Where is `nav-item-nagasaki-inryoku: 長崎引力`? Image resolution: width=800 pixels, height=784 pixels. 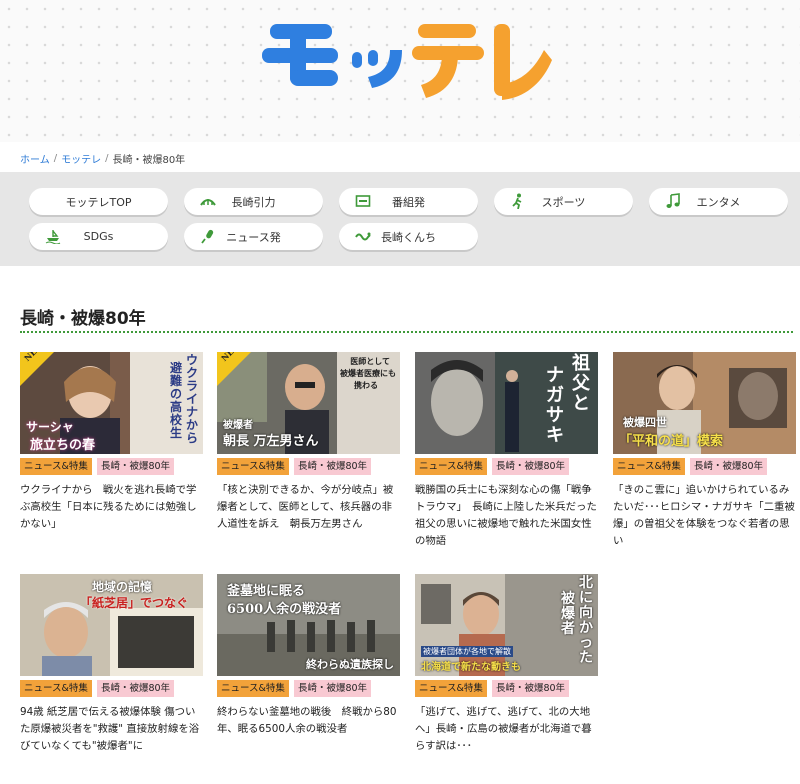 nav-item-nagasaki-inryoku: 長崎引力 is located at coordinates (253, 201).